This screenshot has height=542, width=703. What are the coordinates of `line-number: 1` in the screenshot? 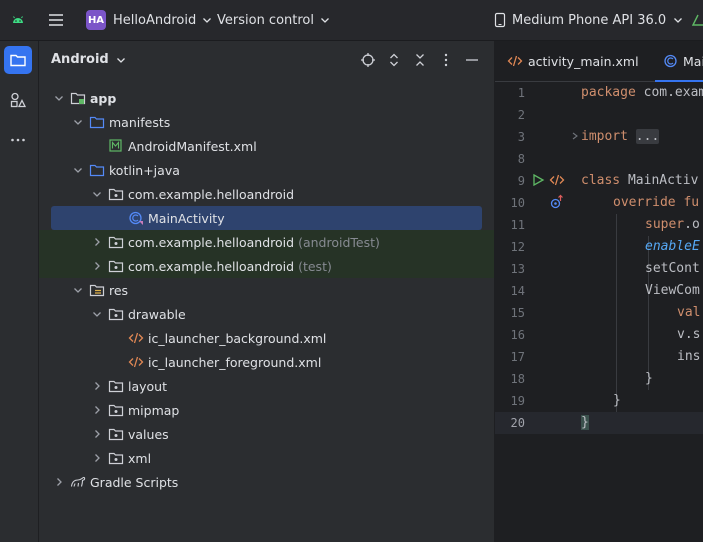 It's located at (521, 93).